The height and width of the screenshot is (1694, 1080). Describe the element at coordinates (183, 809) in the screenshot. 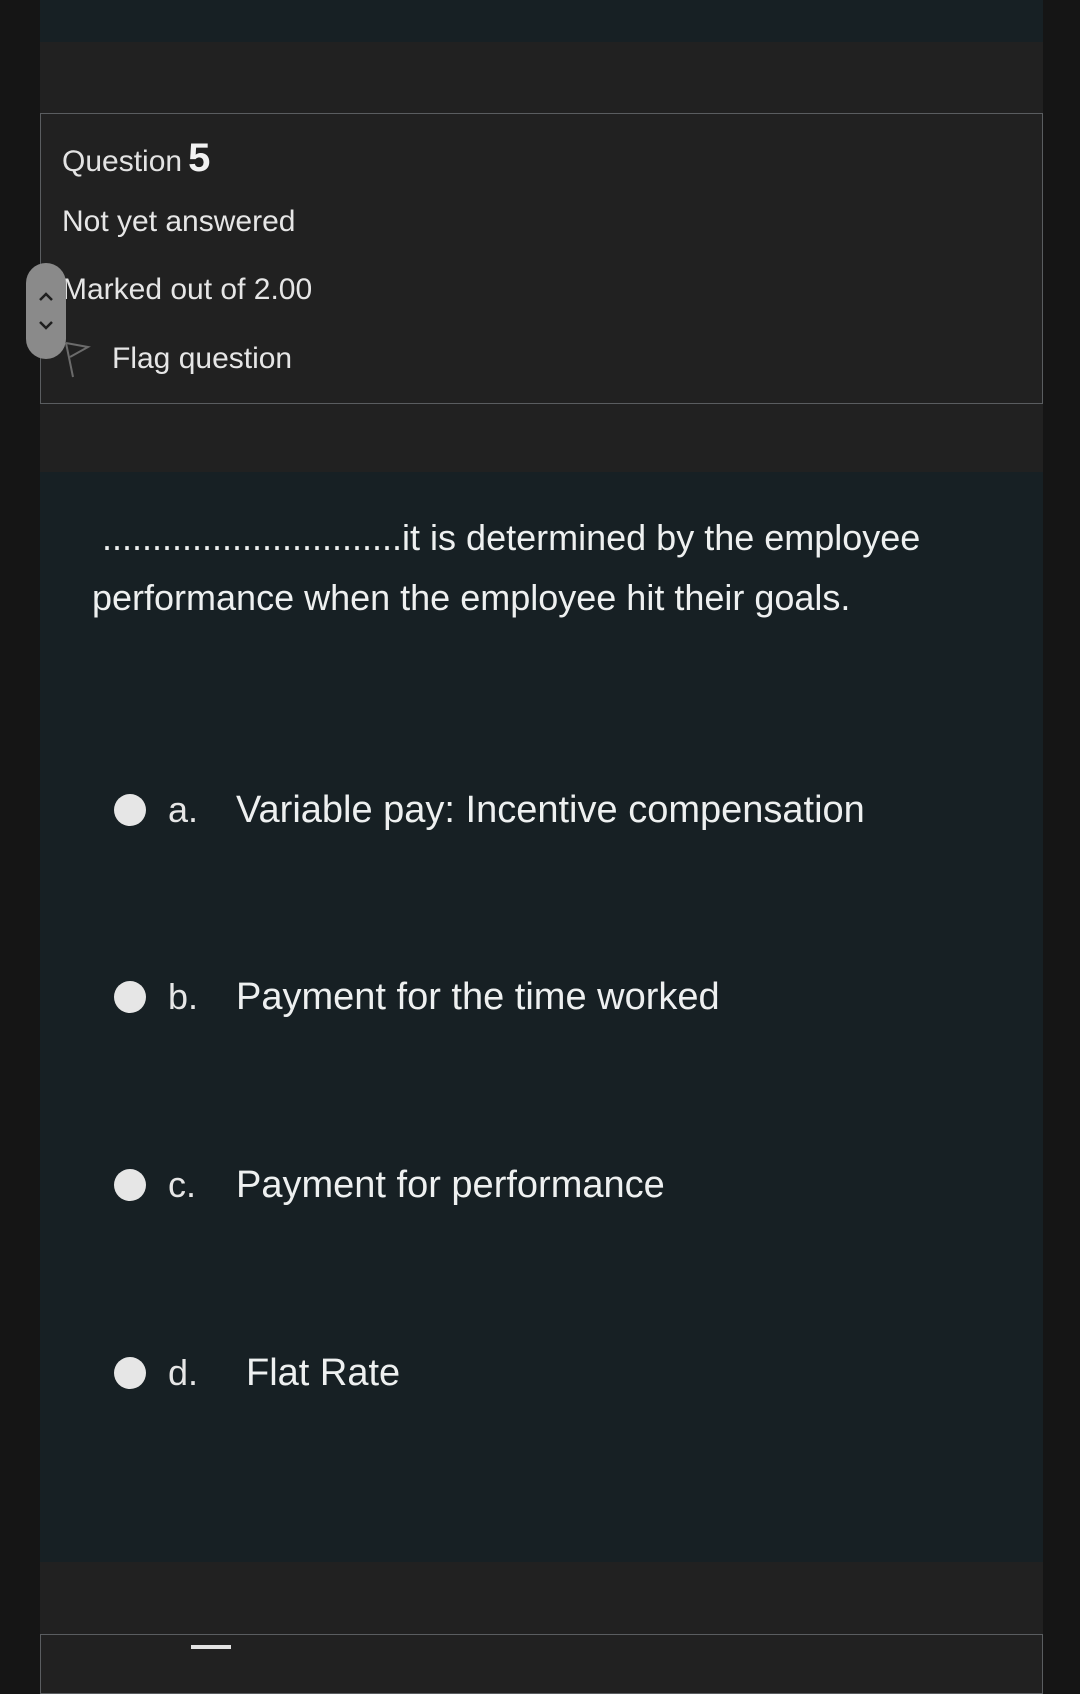

I see `answer-letter: a.` at that location.